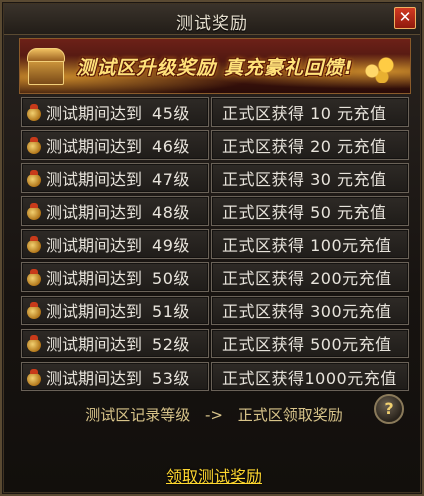 The image size is (424, 496). What do you see at coordinates (171, 279) in the screenshot?
I see `row-level: 50级` at bounding box center [171, 279].